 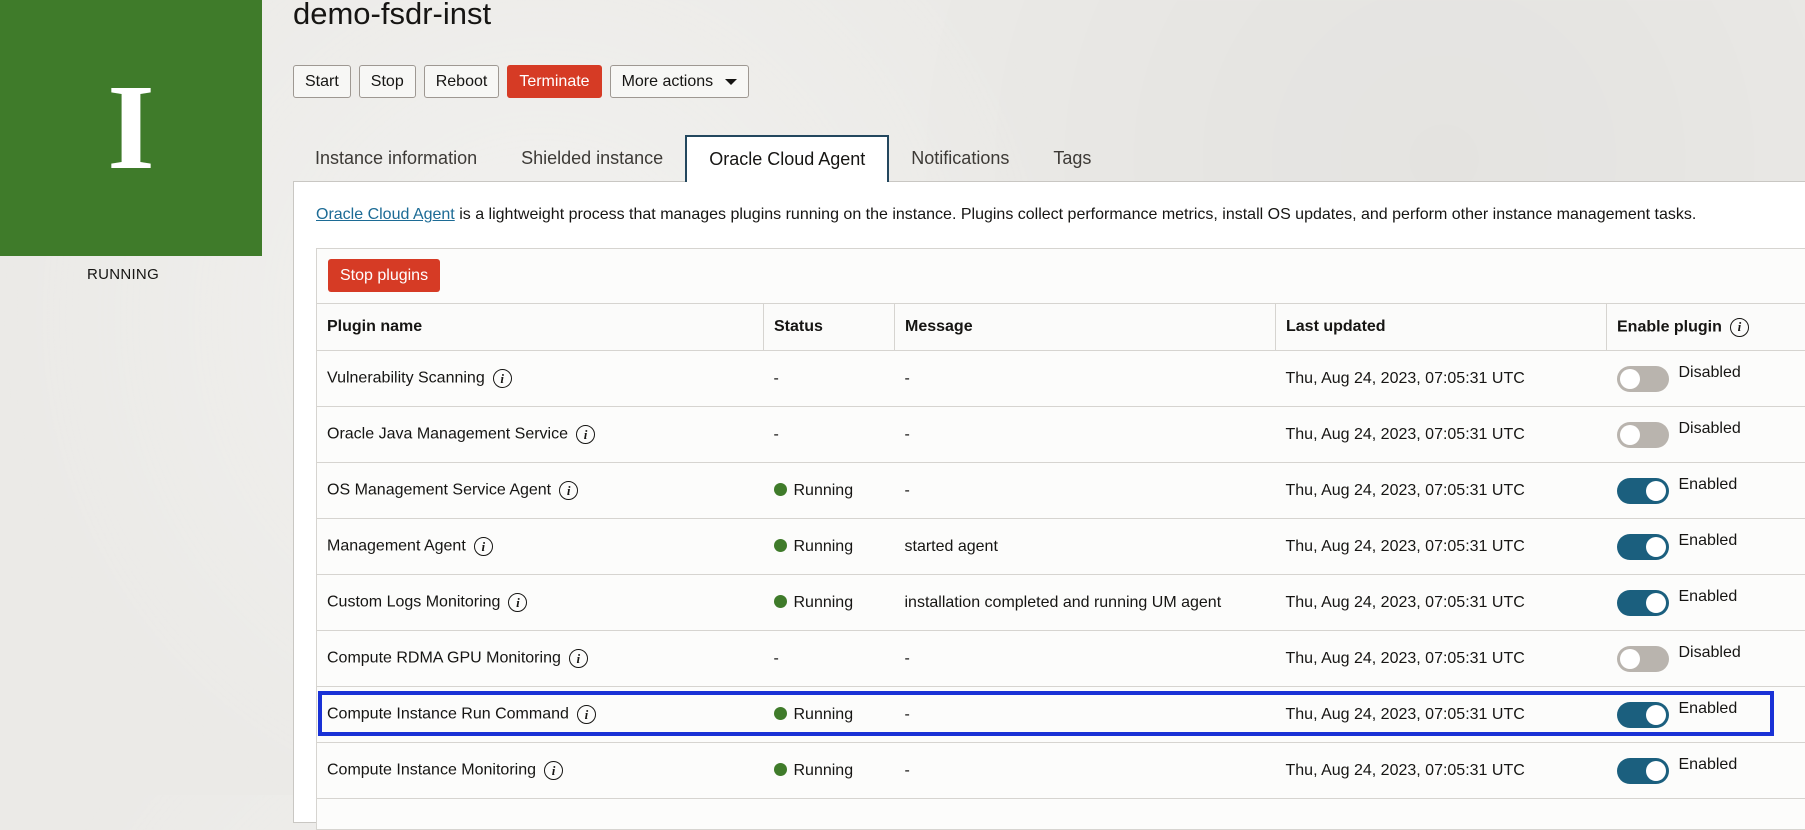 What do you see at coordinates (1669, 326) in the screenshot?
I see `header-enable-plugin-label: Enable plugin` at bounding box center [1669, 326].